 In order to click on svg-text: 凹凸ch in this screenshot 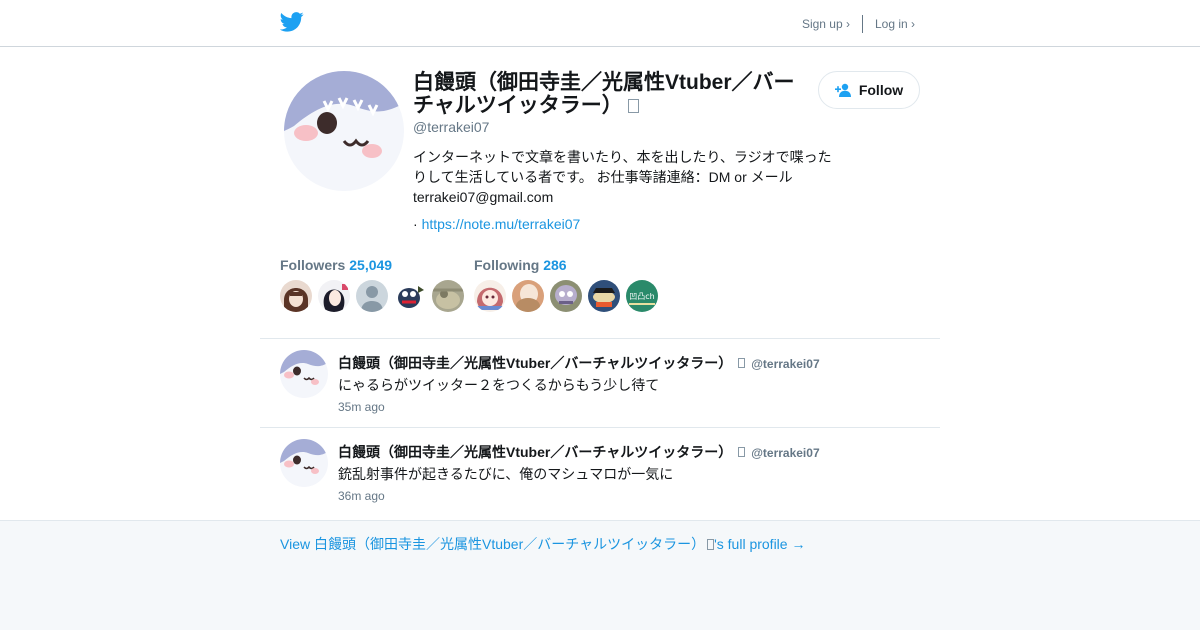, I will do `click(641, 296)`.